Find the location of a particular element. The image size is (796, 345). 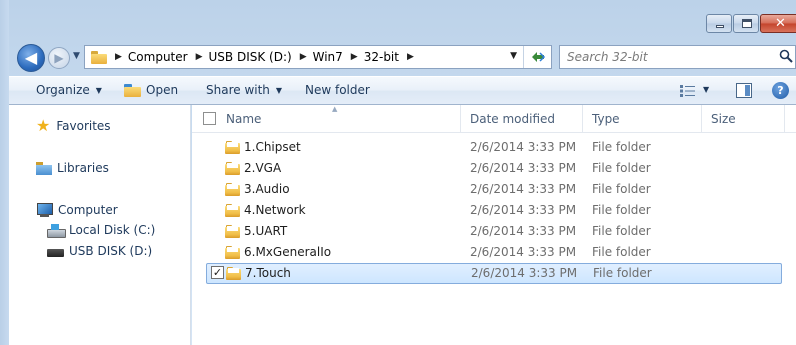

address-history-dropdown-icon: ▼ is located at coordinates (513, 56).